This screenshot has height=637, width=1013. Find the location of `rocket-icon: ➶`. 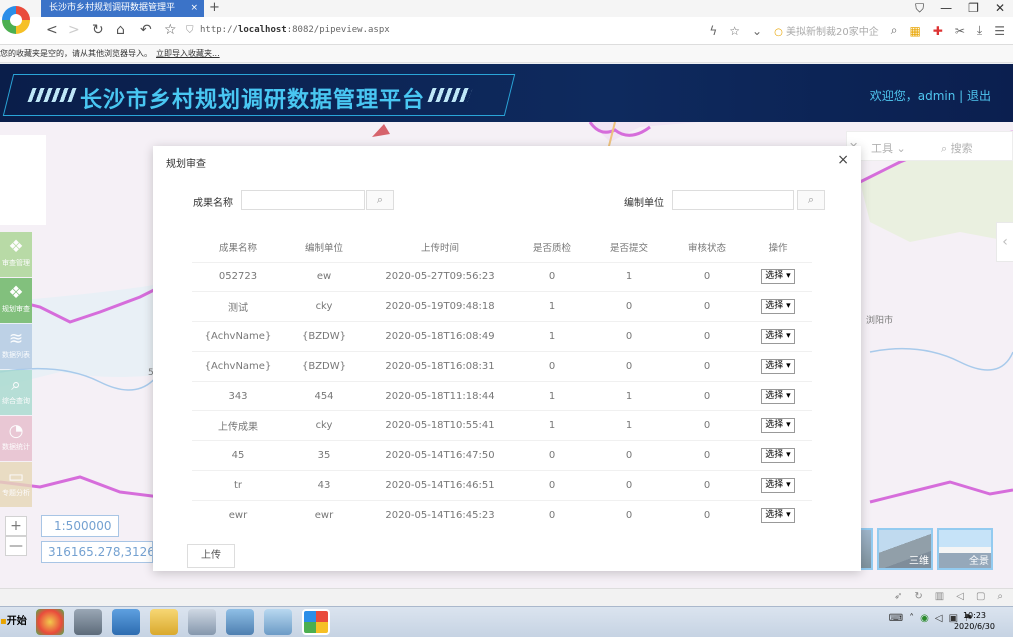

rocket-icon: ➶ is located at coordinates (898, 596).